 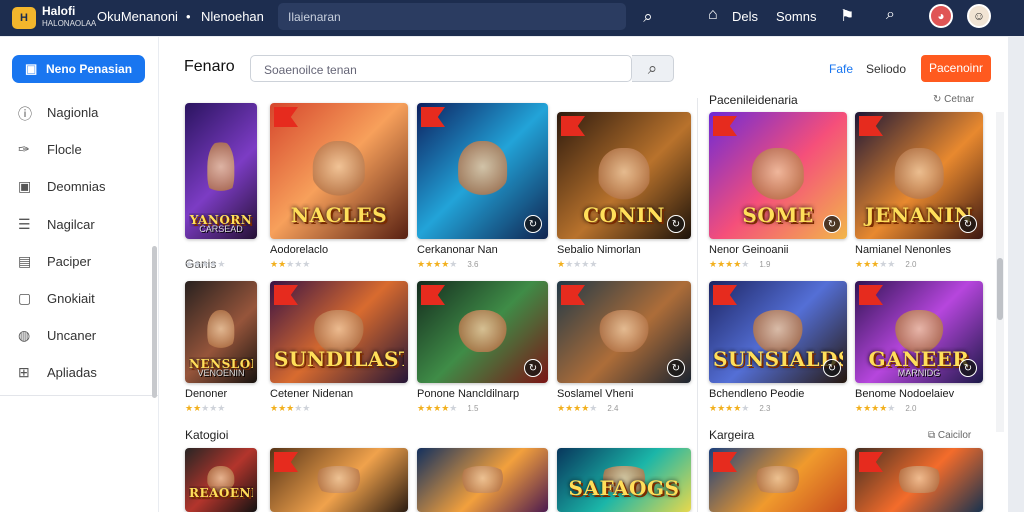 I want to click on section-heading-katogioi: Katogioi, so click(x=207, y=435).